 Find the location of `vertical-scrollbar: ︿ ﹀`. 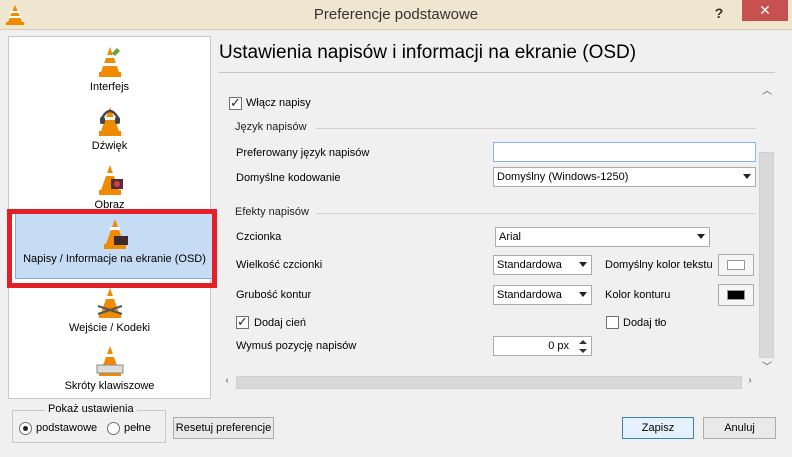

vertical-scrollbar: ︿ ﹀ is located at coordinates (767, 226).